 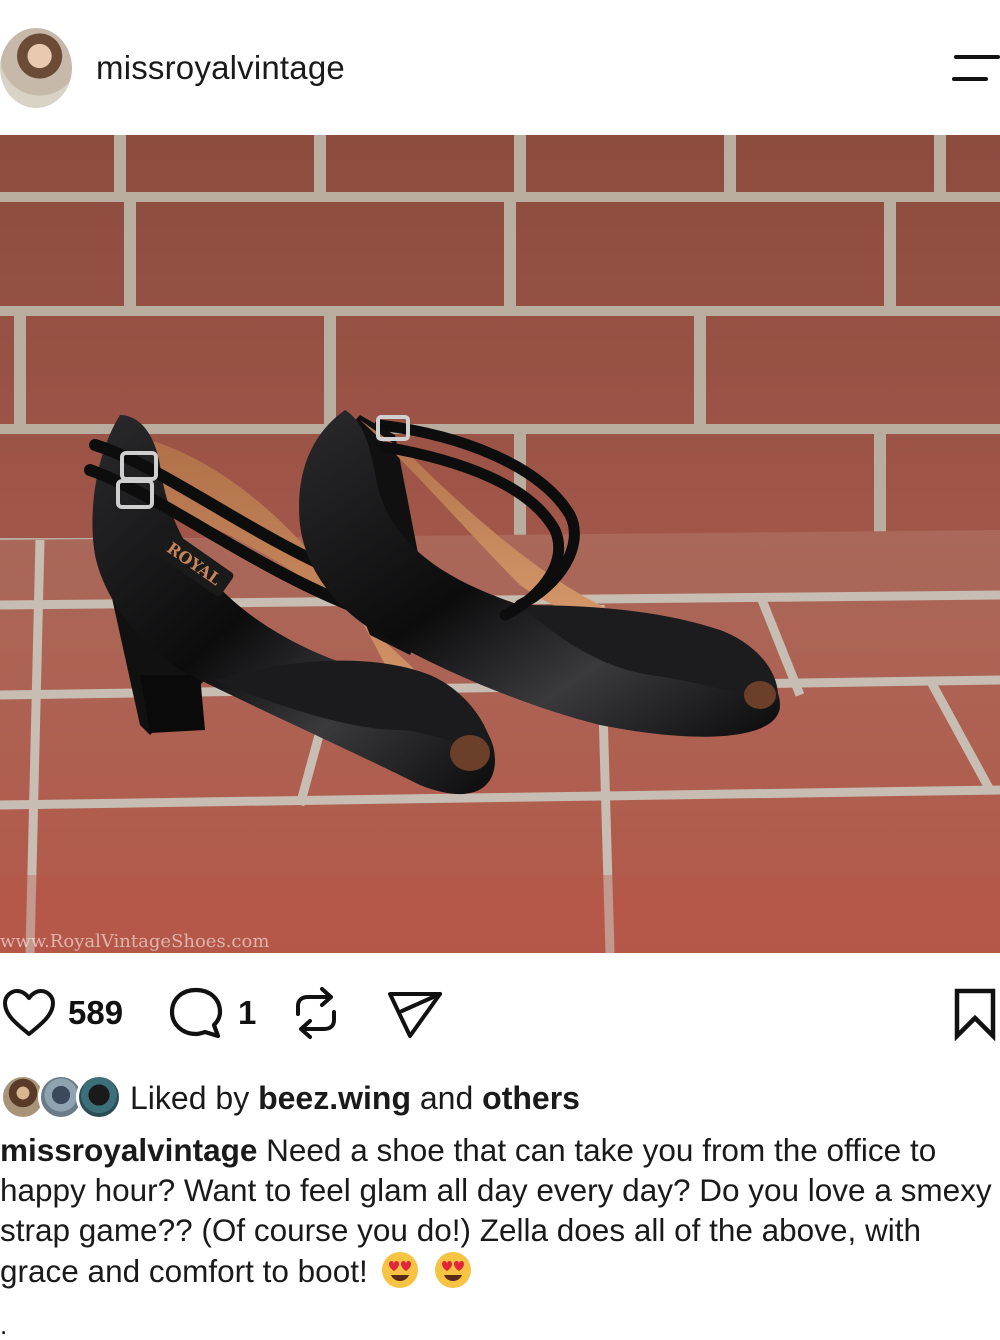 I want to click on liked-by-prefix: Liked by, so click(x=190, y=1098).